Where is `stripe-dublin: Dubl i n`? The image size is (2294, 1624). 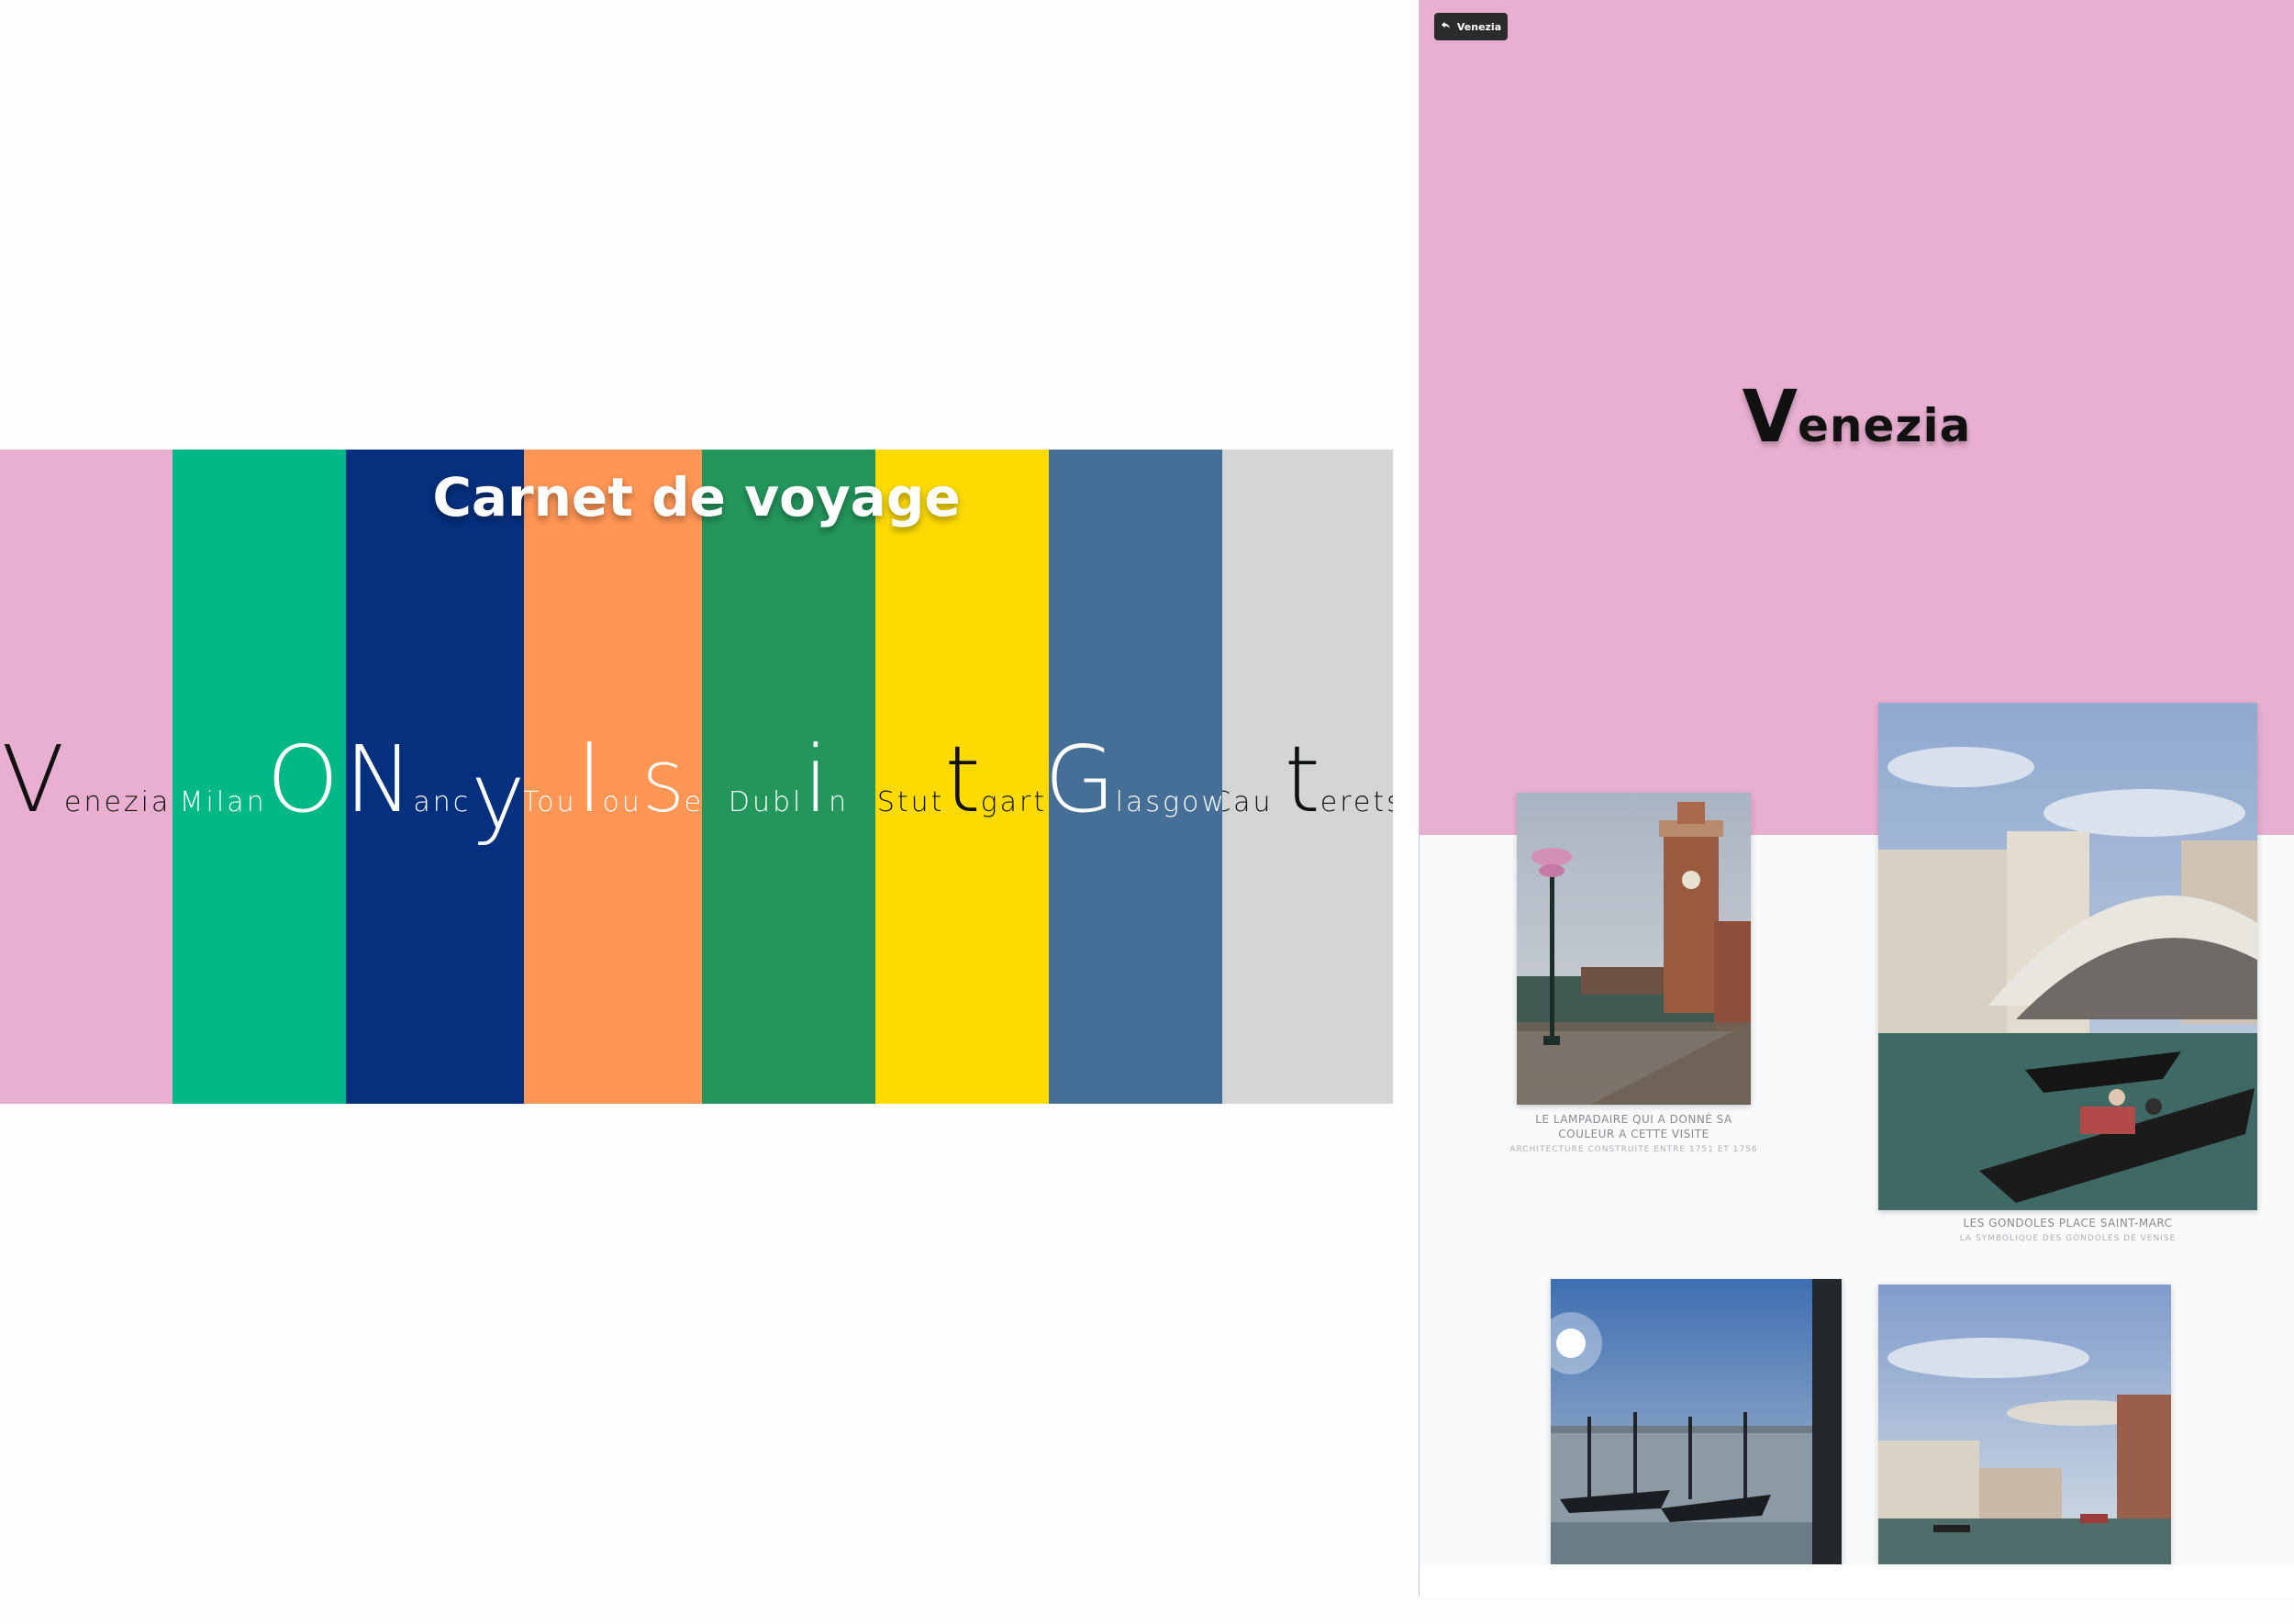 stripe-dublin: Dubl i n is located at coordinates (788, 777).